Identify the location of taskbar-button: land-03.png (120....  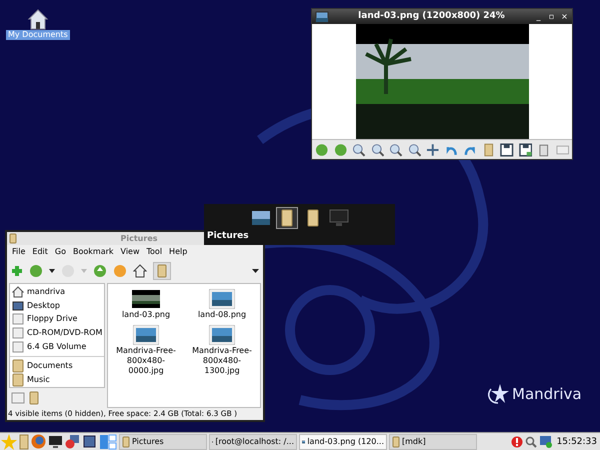
(343, 442).